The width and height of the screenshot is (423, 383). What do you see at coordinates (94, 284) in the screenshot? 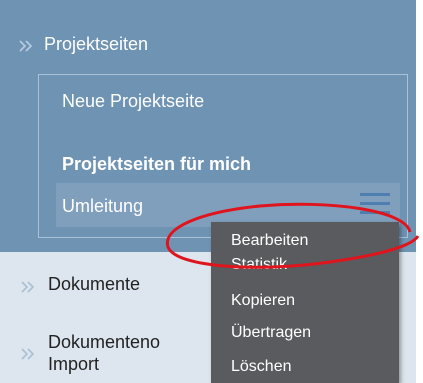
I see `sidebar-item-label: Dokumente` at bounding box center [94, 284].